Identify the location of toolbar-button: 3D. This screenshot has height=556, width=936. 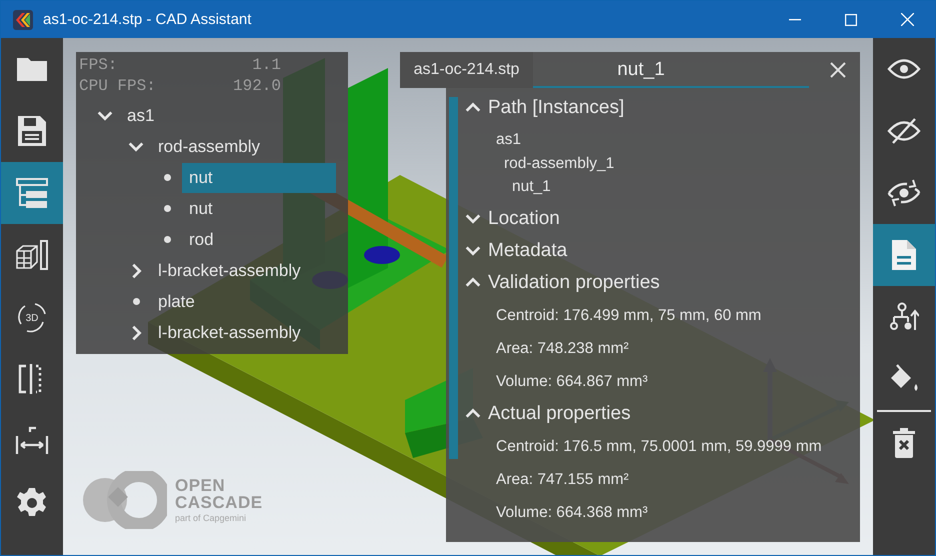
(32, 317).